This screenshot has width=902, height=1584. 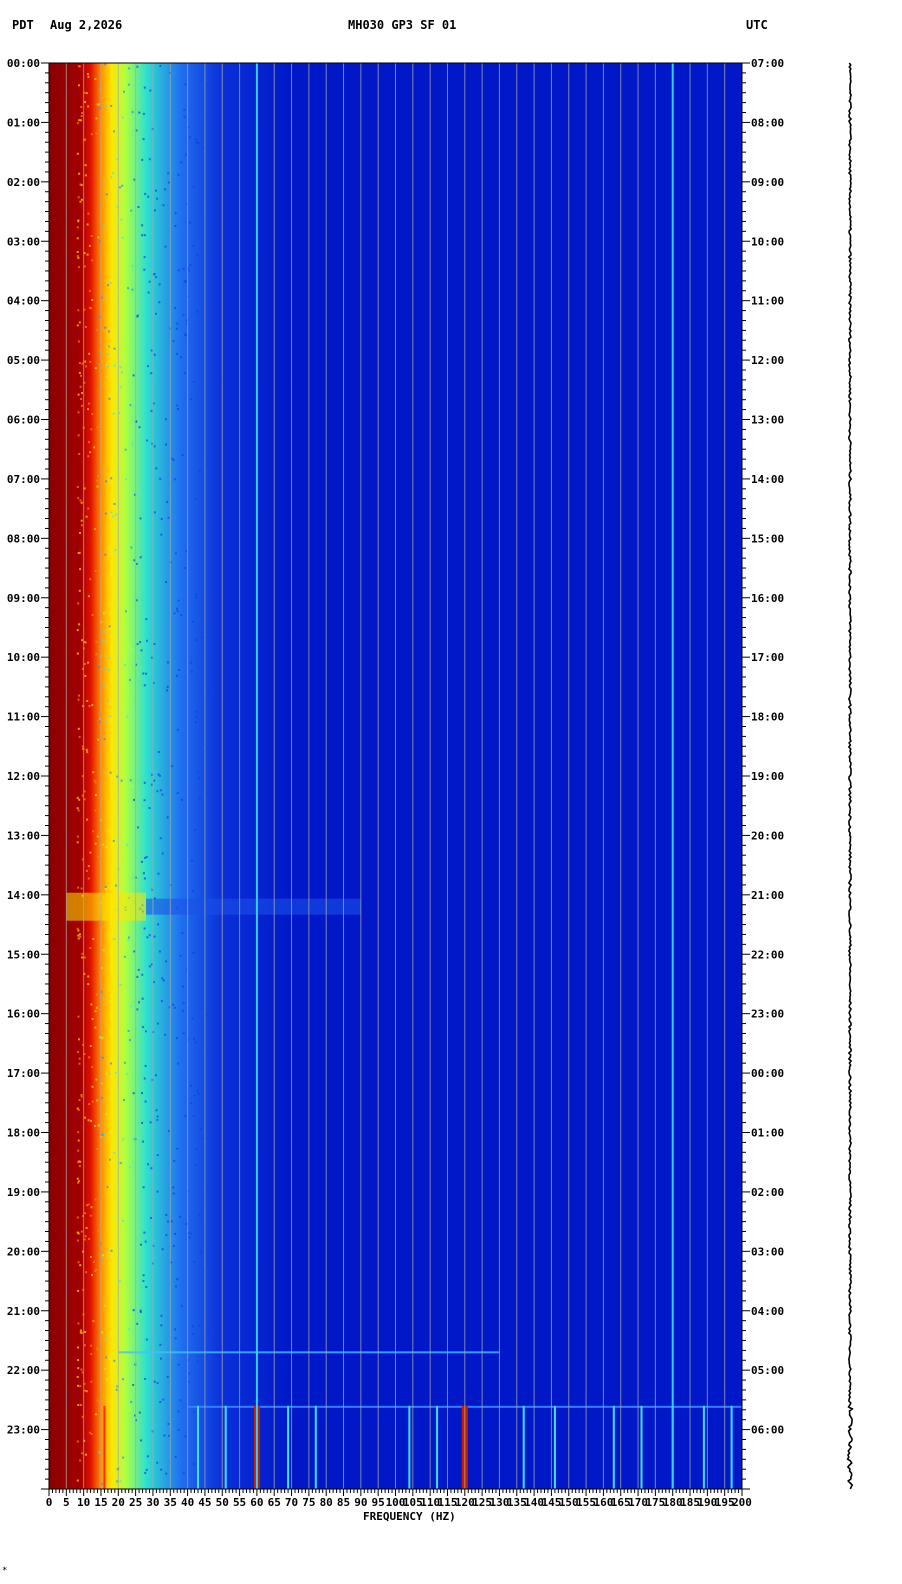 What do you see at coordinates (767, 538) in the screenshot?
I see `right-time-label: 15:00` at bounding box center [767, 538].